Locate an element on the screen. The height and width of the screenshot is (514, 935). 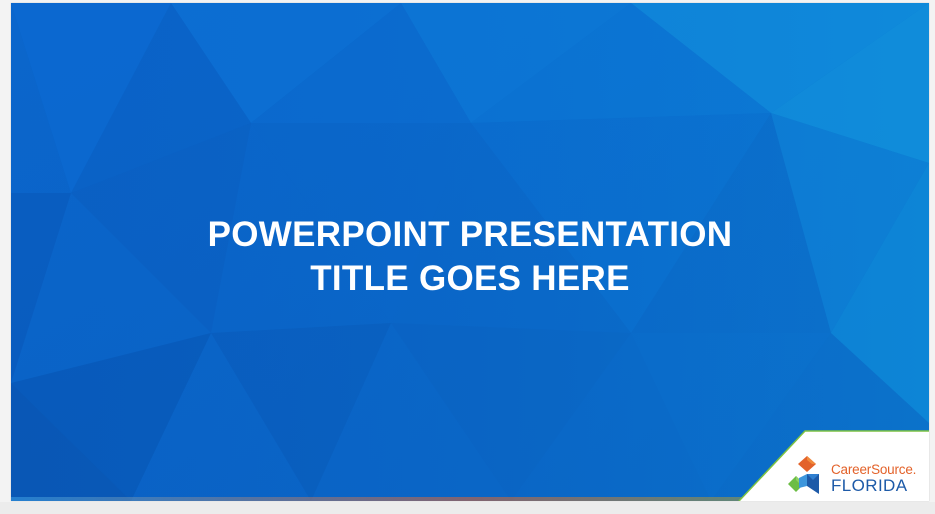
careersource-florida-logo: CareerSource. FLORIDA is located at coordinates (855, 475).